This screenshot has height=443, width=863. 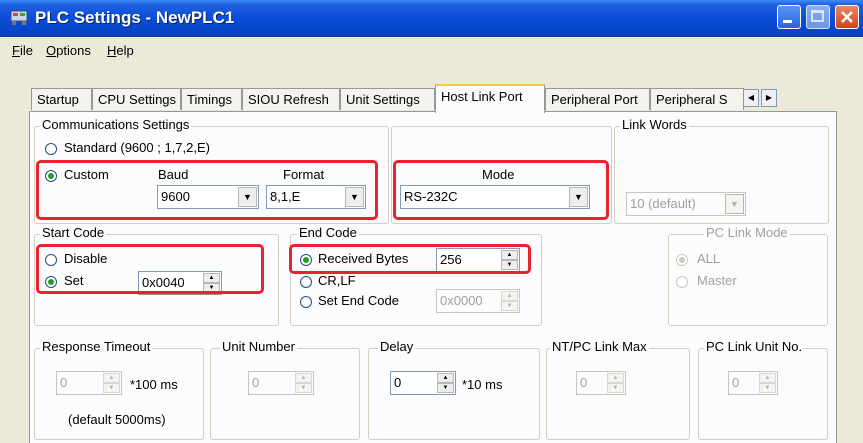 I want to click on format-value: 8,1,E, so click(x=285, y=196).